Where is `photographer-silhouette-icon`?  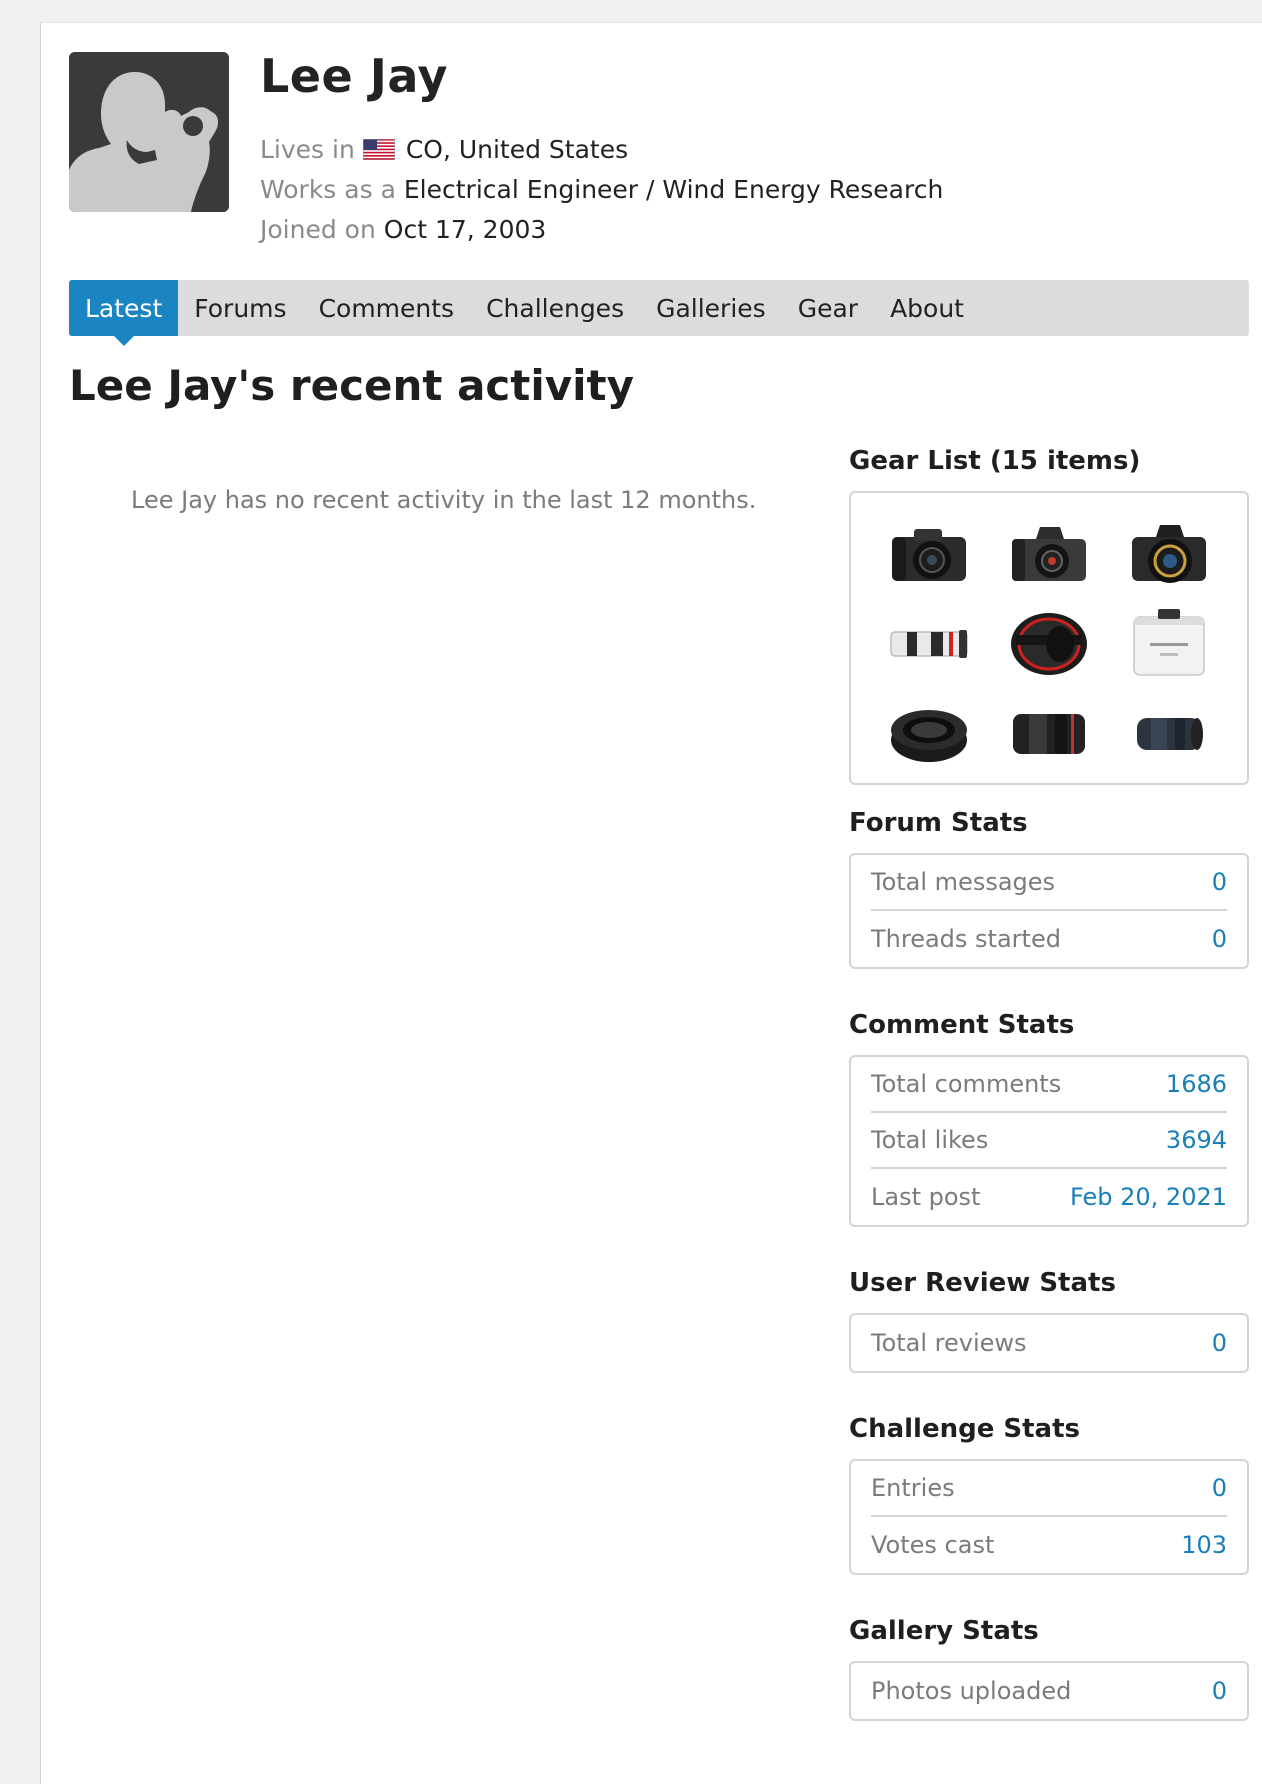 photographer-silhouette-icon is located at coordinates (149, 132).